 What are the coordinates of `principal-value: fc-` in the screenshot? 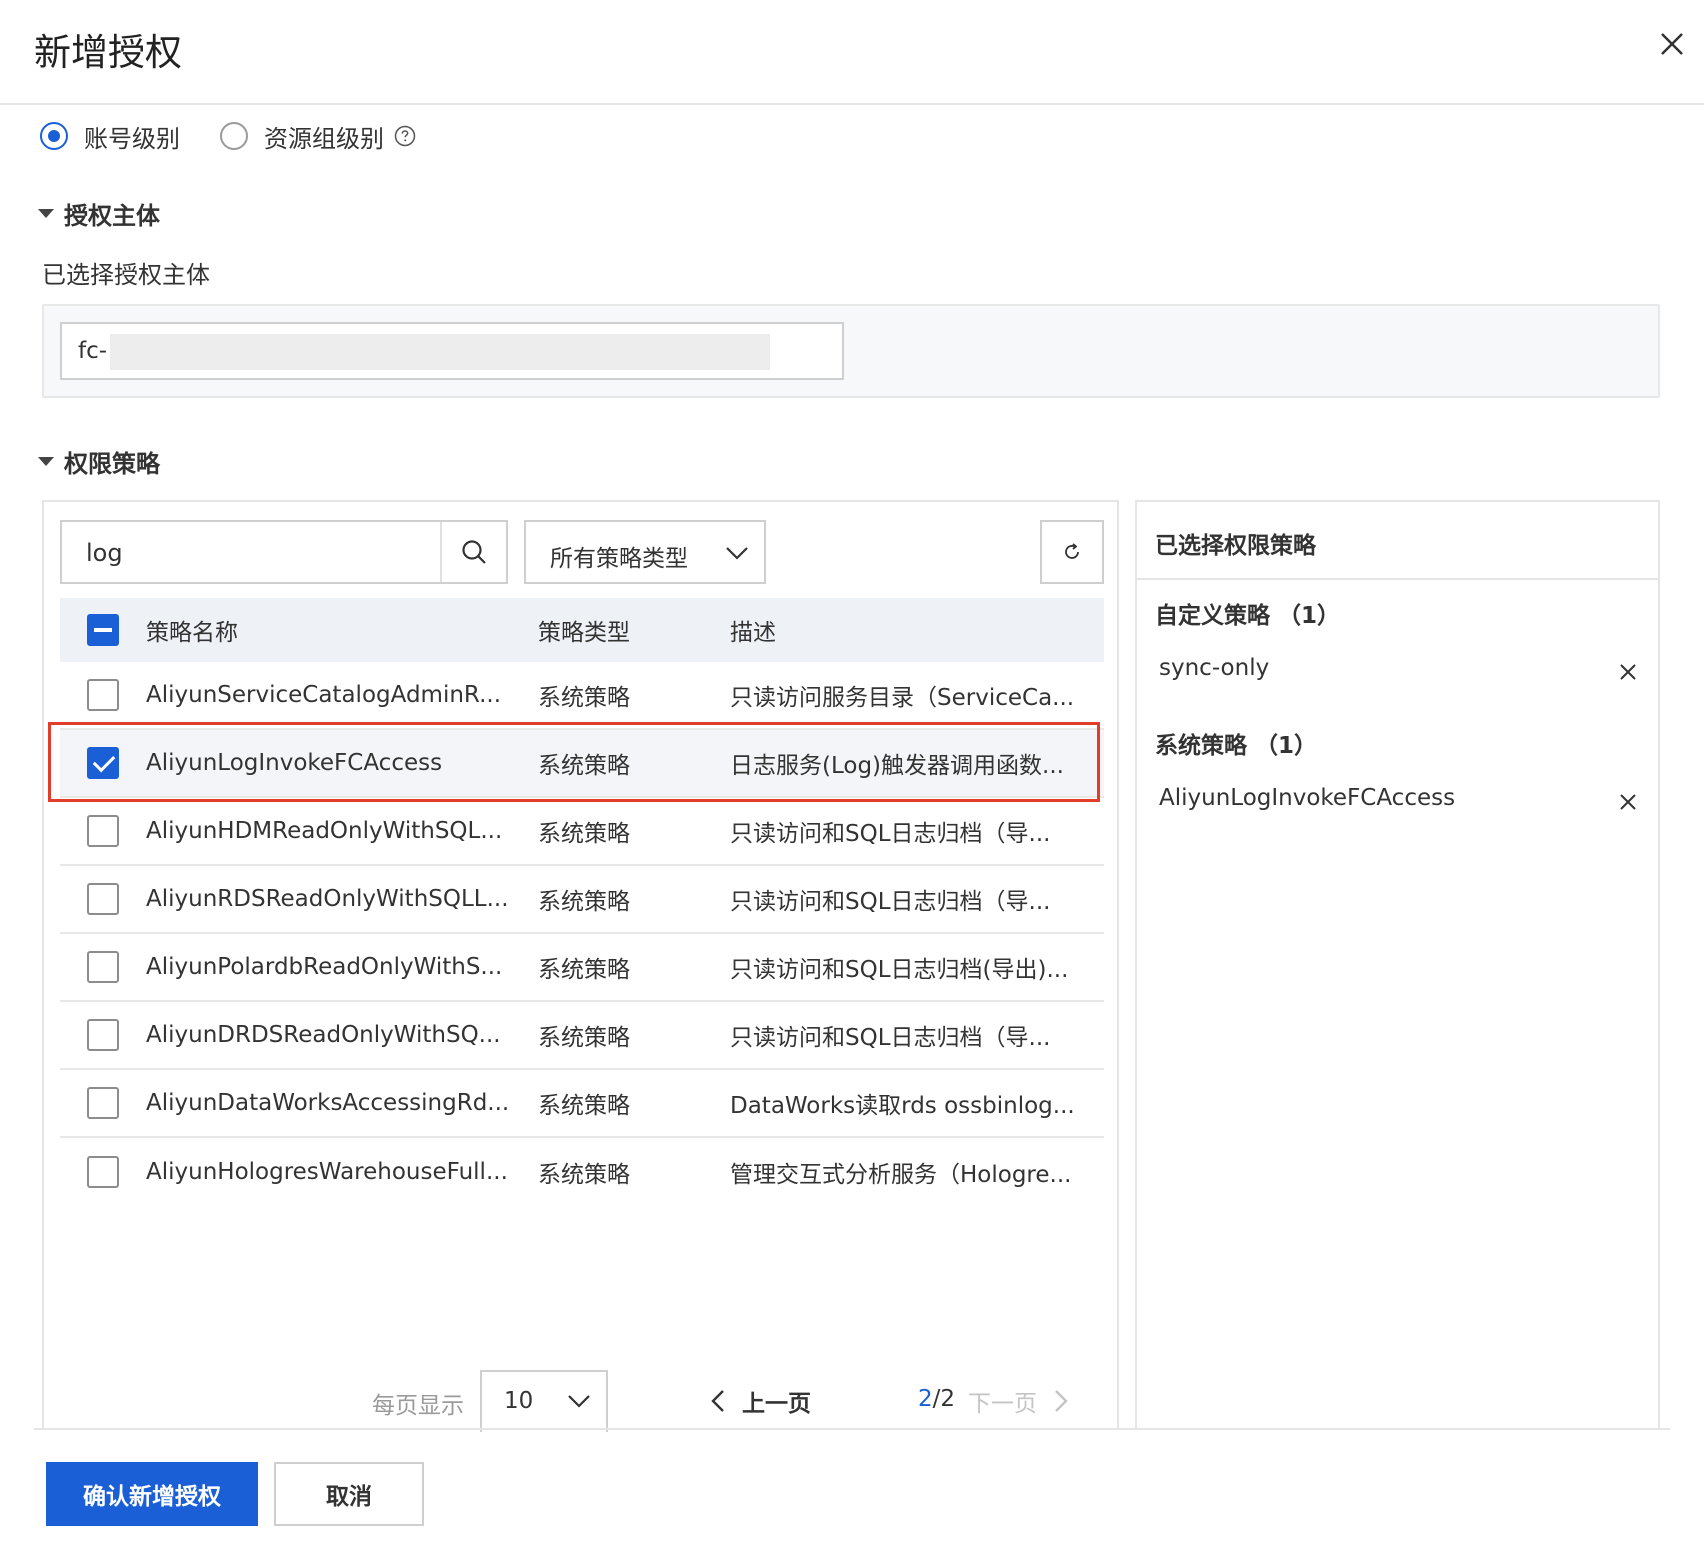 It's located at (93, 351).